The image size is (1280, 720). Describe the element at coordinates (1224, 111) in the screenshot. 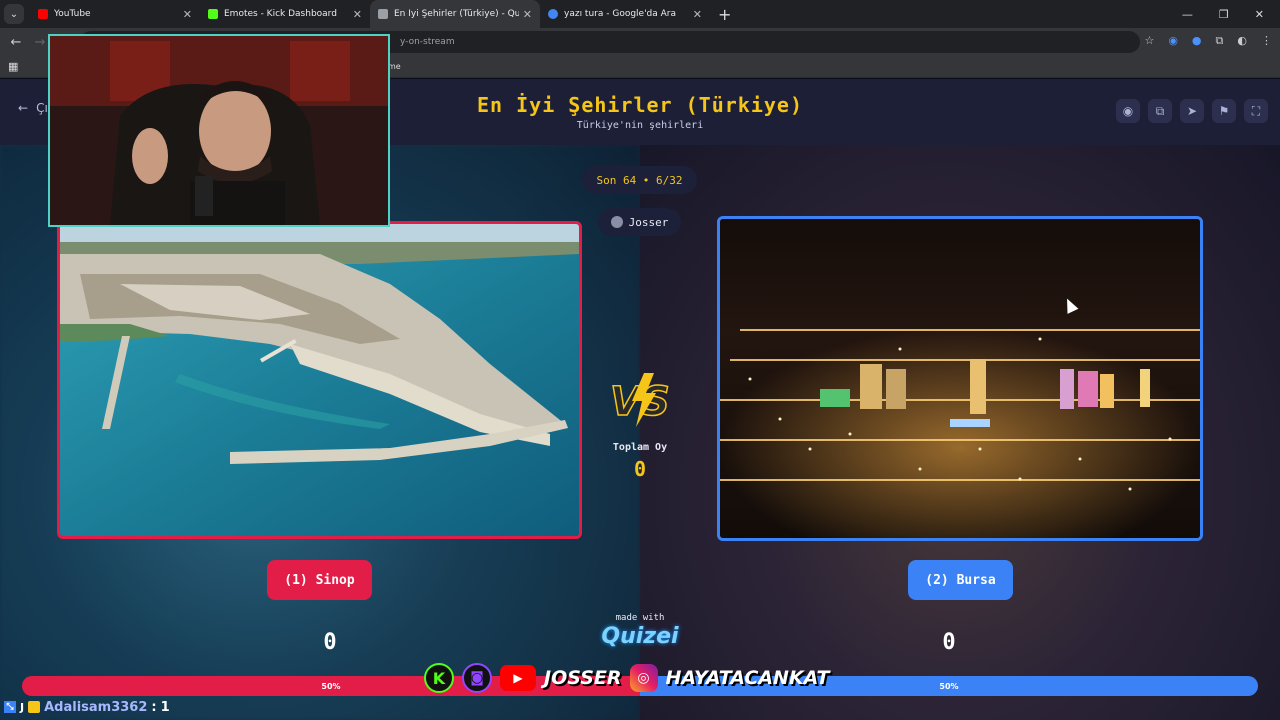

I see `flag-icon: ⚑` at that location.